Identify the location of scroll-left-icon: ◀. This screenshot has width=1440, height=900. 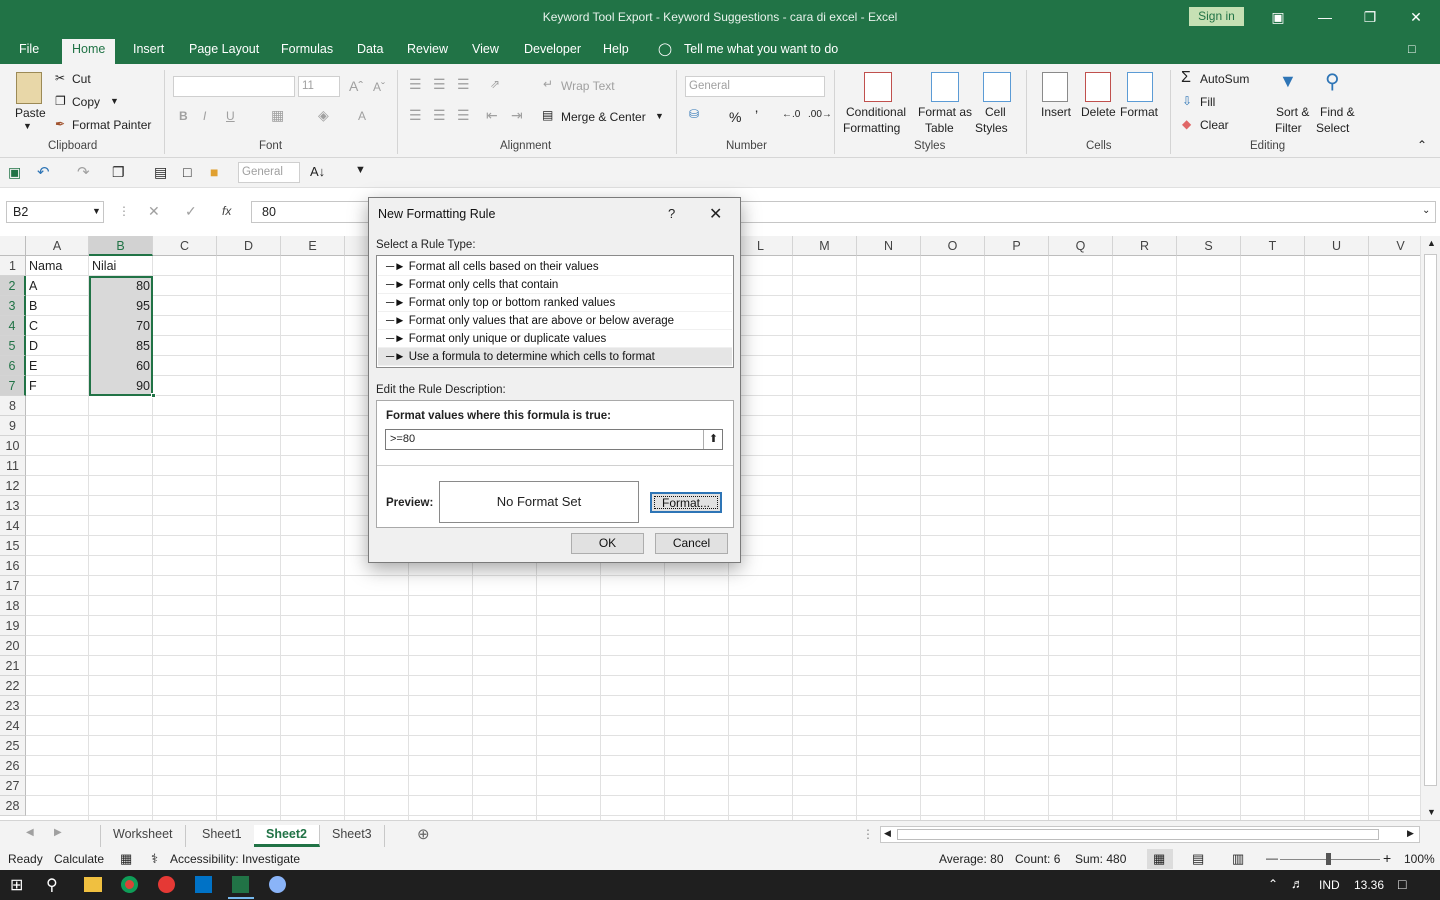
(887, 833).